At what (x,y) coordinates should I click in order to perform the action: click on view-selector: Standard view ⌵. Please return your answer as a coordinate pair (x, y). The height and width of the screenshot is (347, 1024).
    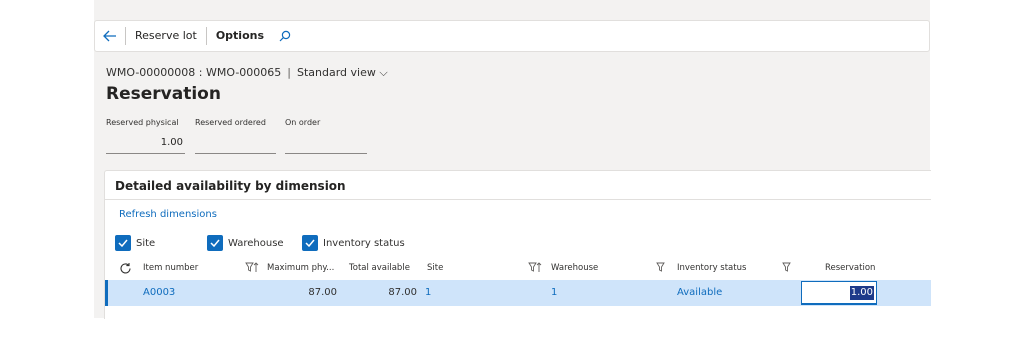
    Looking at the image, I should click on (342, 72).